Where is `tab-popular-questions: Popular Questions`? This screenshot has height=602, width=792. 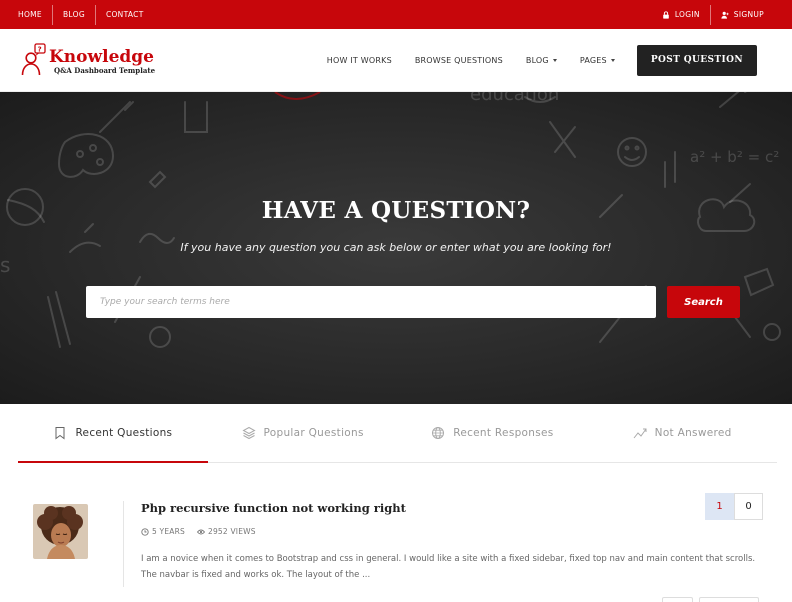
tab-popular-questions: Popular Questions is located at coordinates (303, 433).